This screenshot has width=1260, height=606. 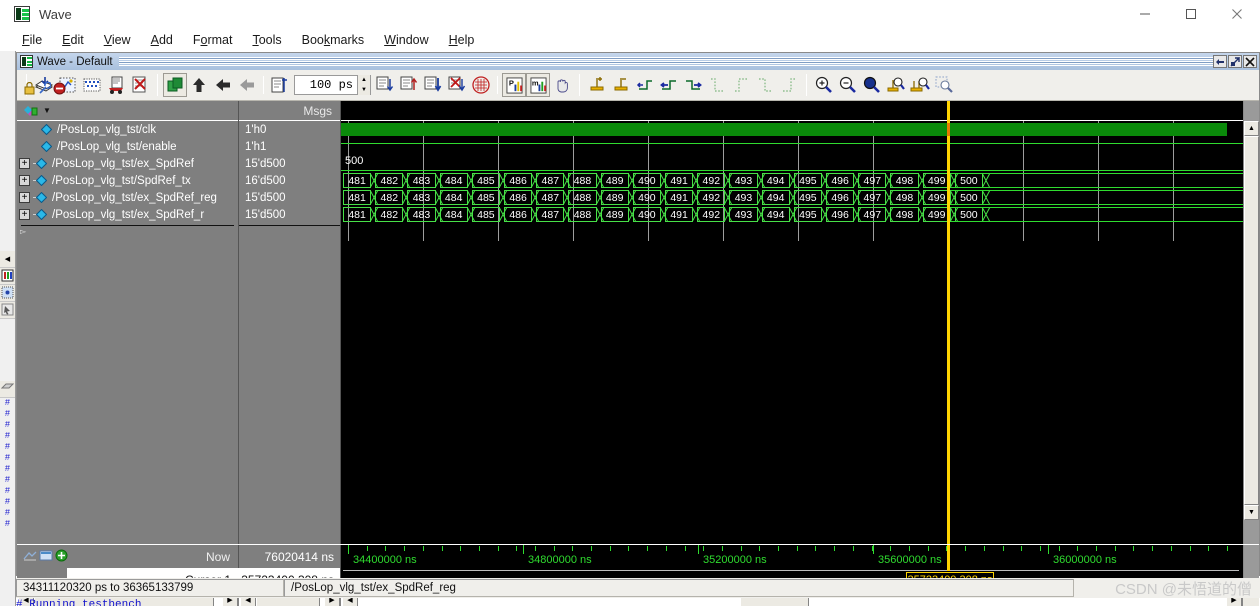 I want to click on mdi-maximize-button, so click(x=1235, y=61).